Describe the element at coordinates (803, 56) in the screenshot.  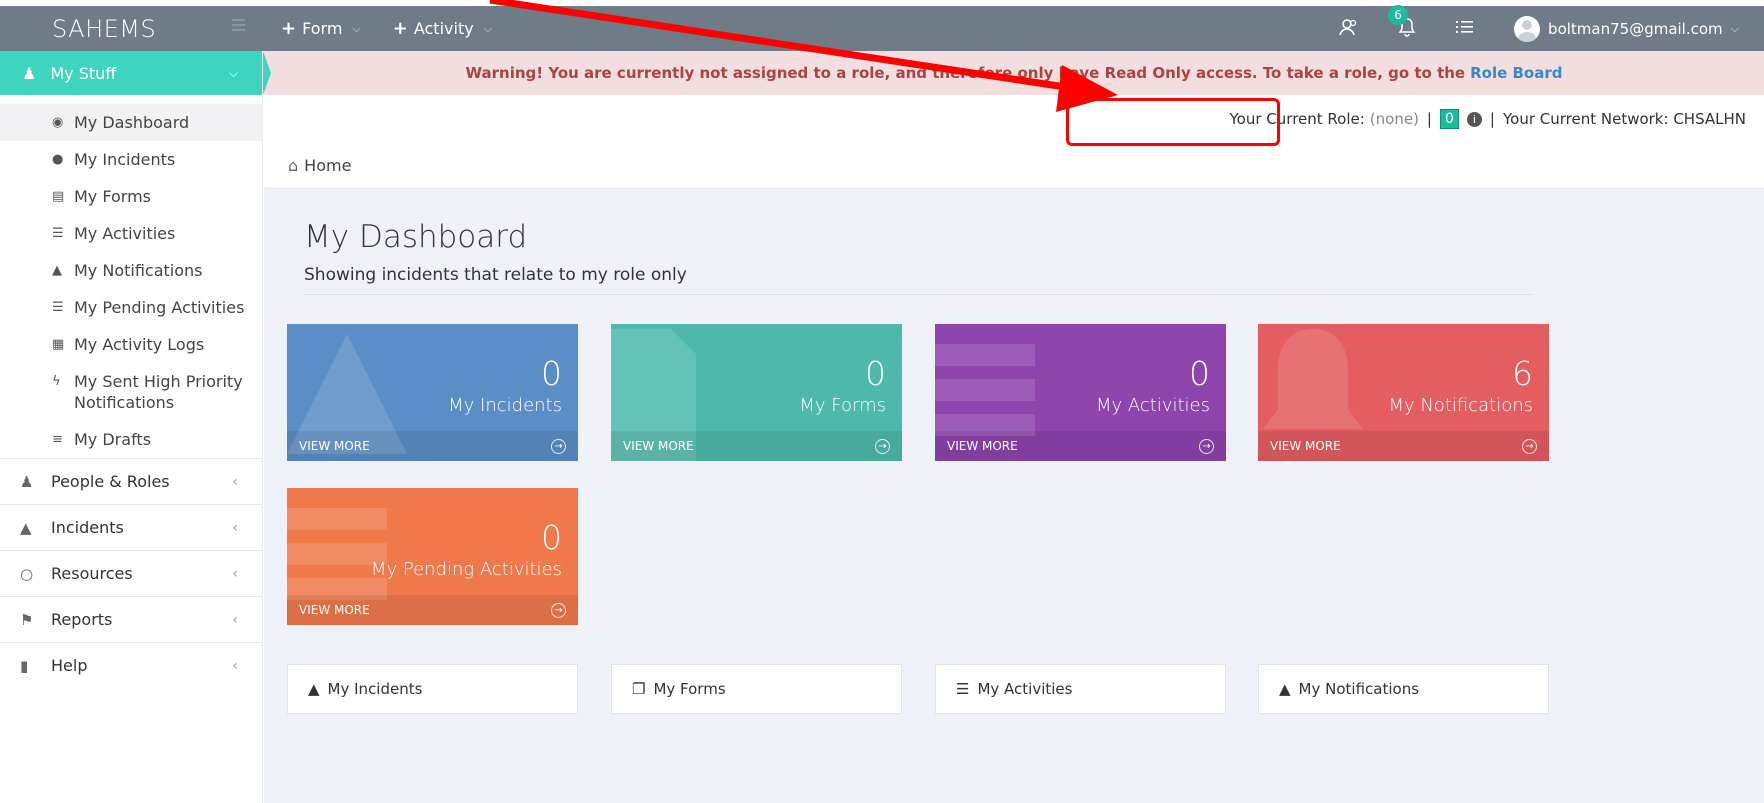
I see `annotation-arrow` at that location.